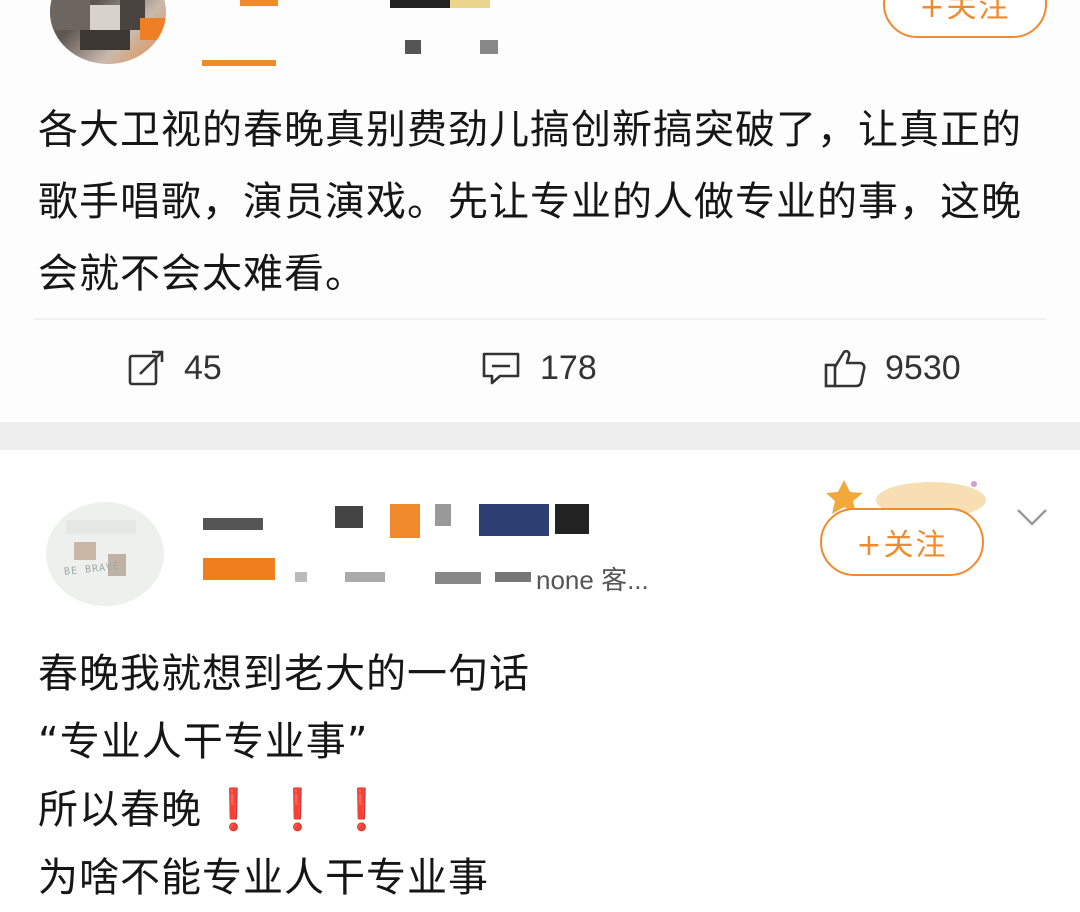 Image resolution: width=1080 pixels, height=912 pixels. Describe the element at coordinates (501, 368) in the screenshot. I see `comment-icon` at that location.